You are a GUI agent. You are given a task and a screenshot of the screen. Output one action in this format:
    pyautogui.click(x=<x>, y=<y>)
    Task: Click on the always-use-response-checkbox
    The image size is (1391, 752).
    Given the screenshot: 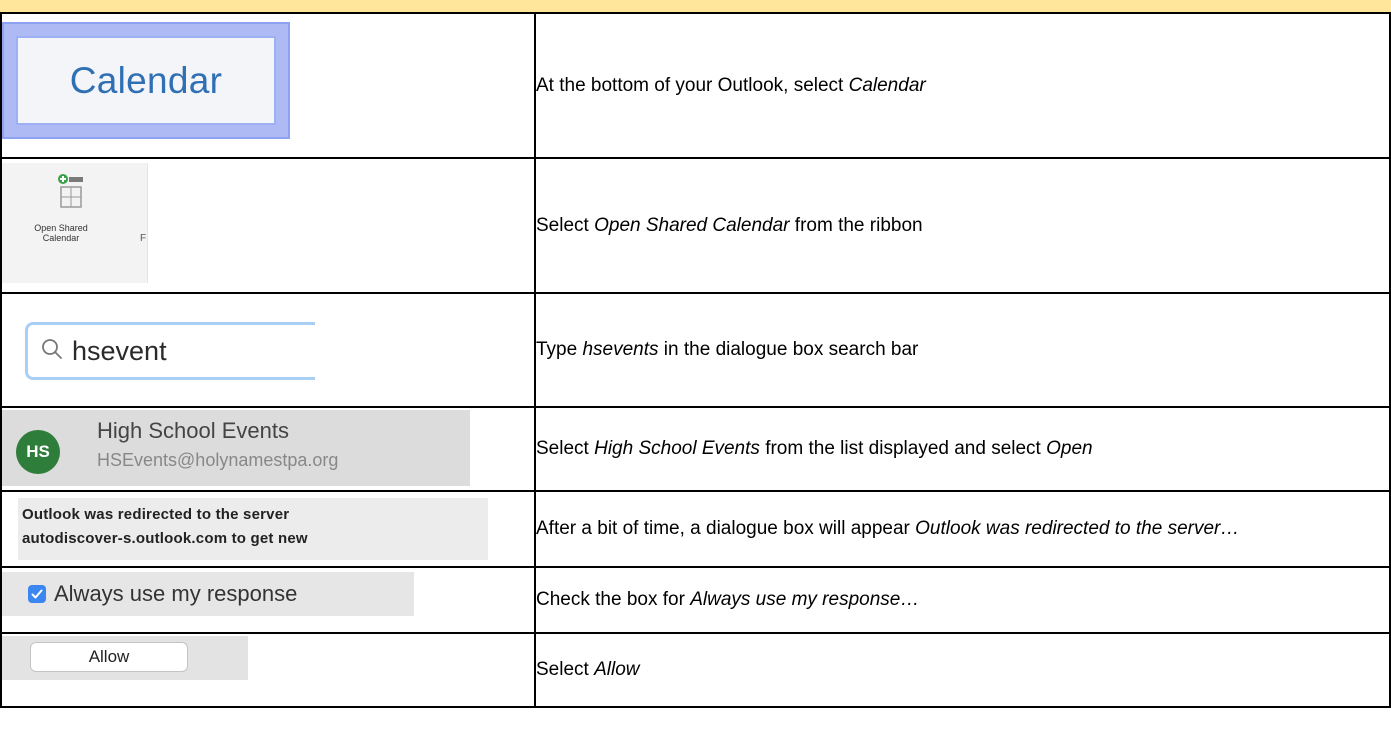 What is the action you would take?
    pyautogui.click(x=37, y=594)
    